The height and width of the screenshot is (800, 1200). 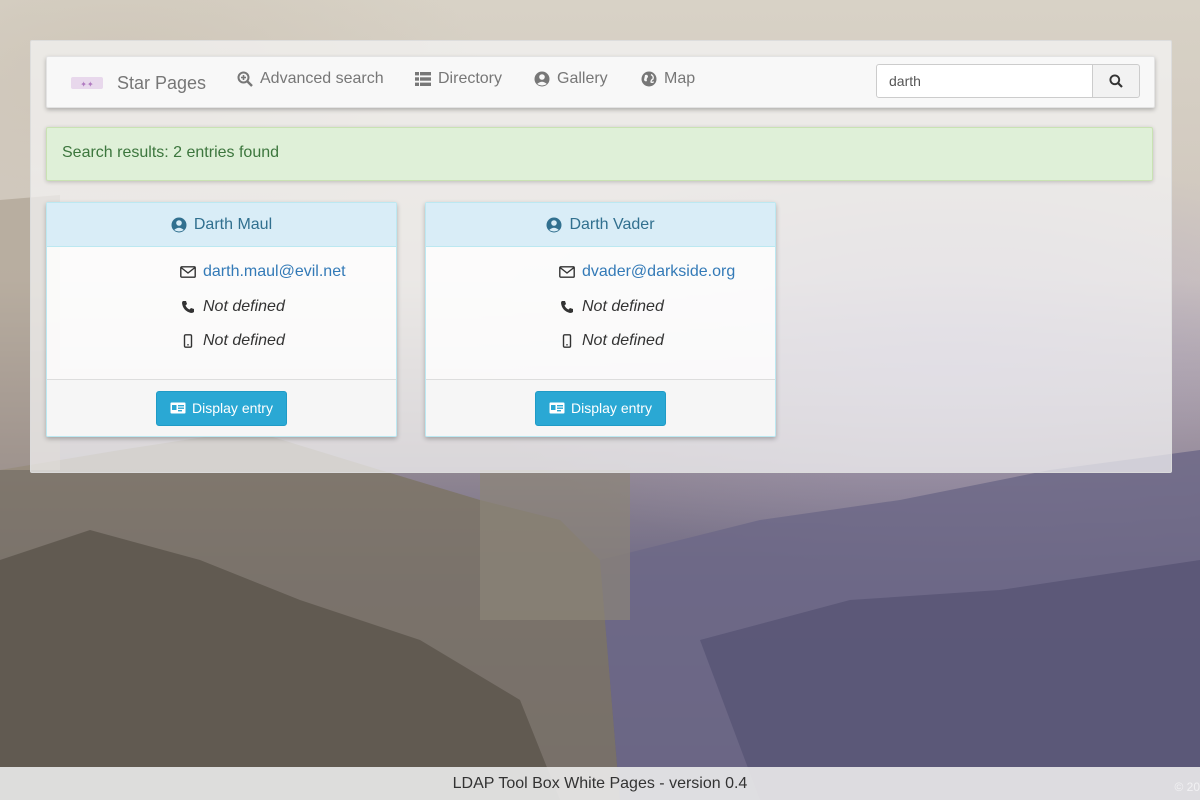 What do you see at coordinates (423, 79) in the screenshot?
I see `list-icon` at bounding box center [423, 79].